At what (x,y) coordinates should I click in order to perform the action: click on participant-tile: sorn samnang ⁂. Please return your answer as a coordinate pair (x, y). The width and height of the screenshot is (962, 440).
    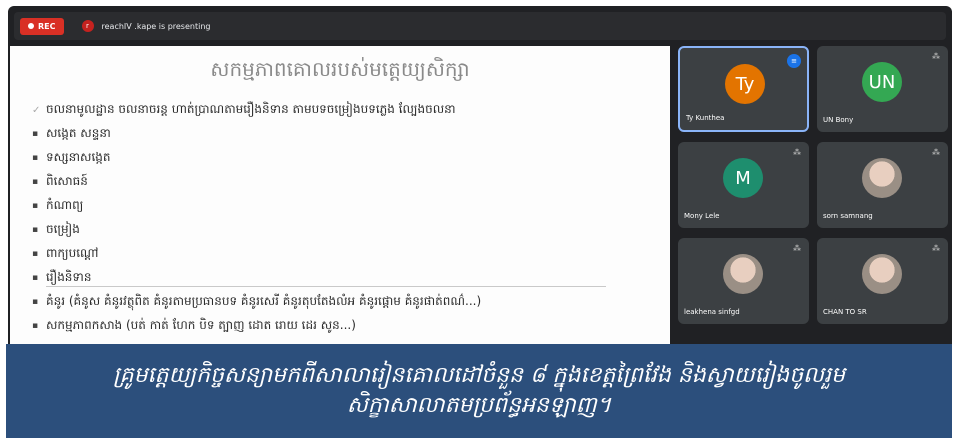
    Looking at the image, I should click on (882, 185).